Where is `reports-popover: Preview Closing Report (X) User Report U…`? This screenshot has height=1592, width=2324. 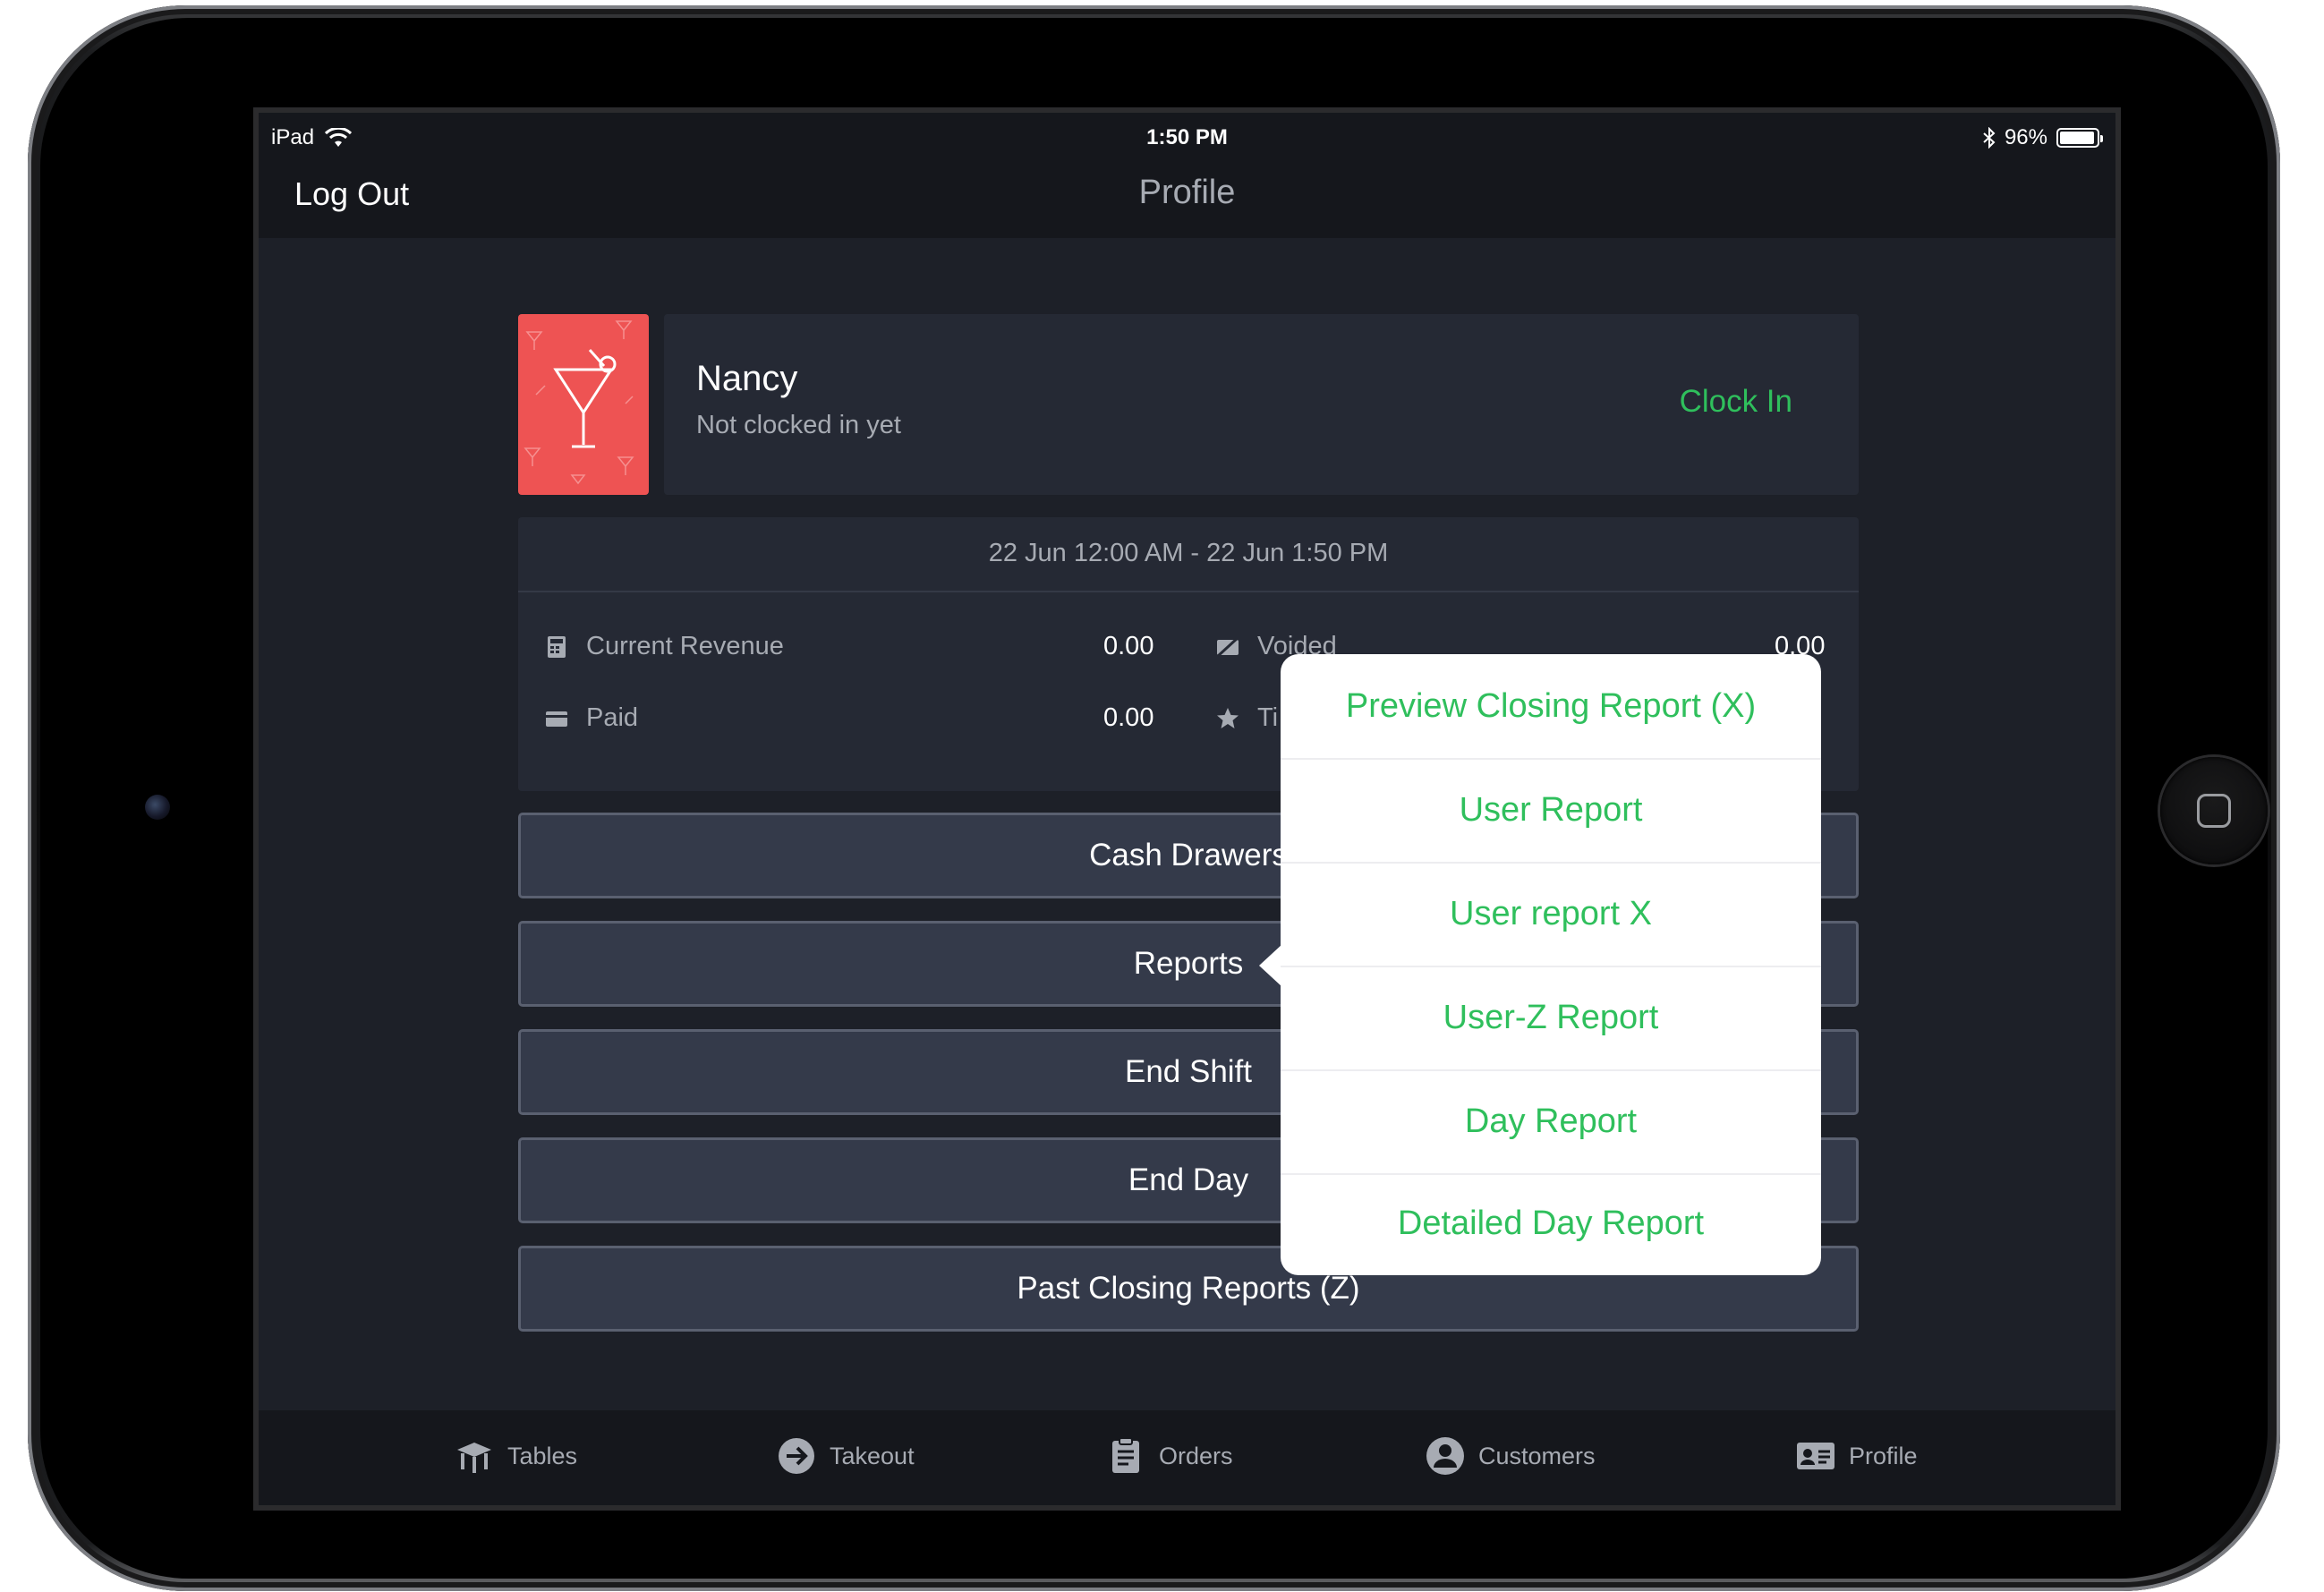 reports-popover: Preview Closing Report (X) User Report U… is located at coordinates (1540, 964).